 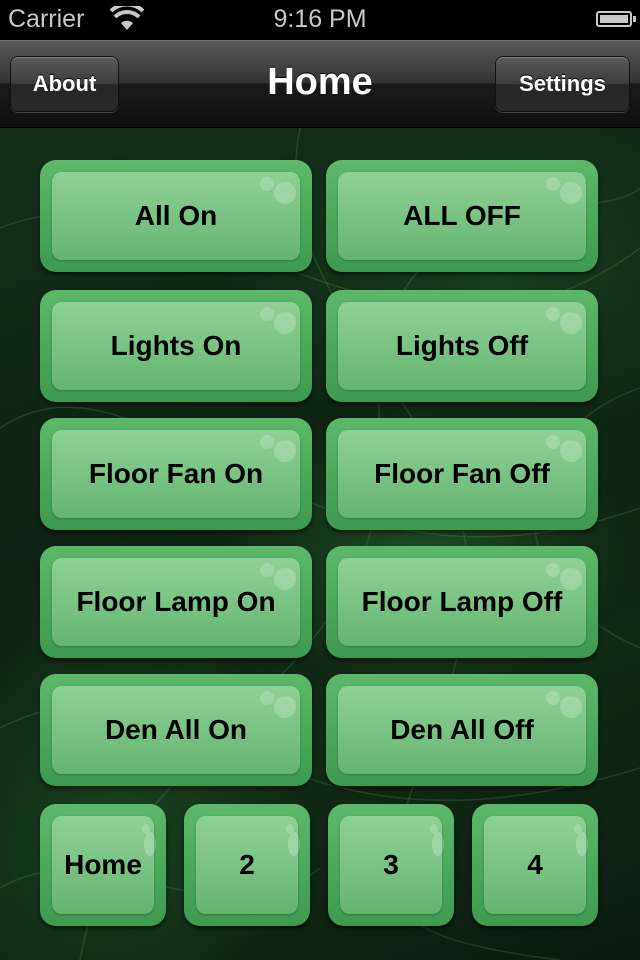 I want to click on button-label: 4, so click(x=535, y=864).